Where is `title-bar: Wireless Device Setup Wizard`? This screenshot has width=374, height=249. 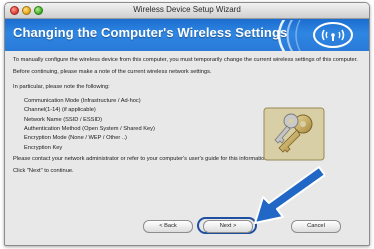 title-bar: Wireless Device Setup Wizard is located at coordinates (187, 11).